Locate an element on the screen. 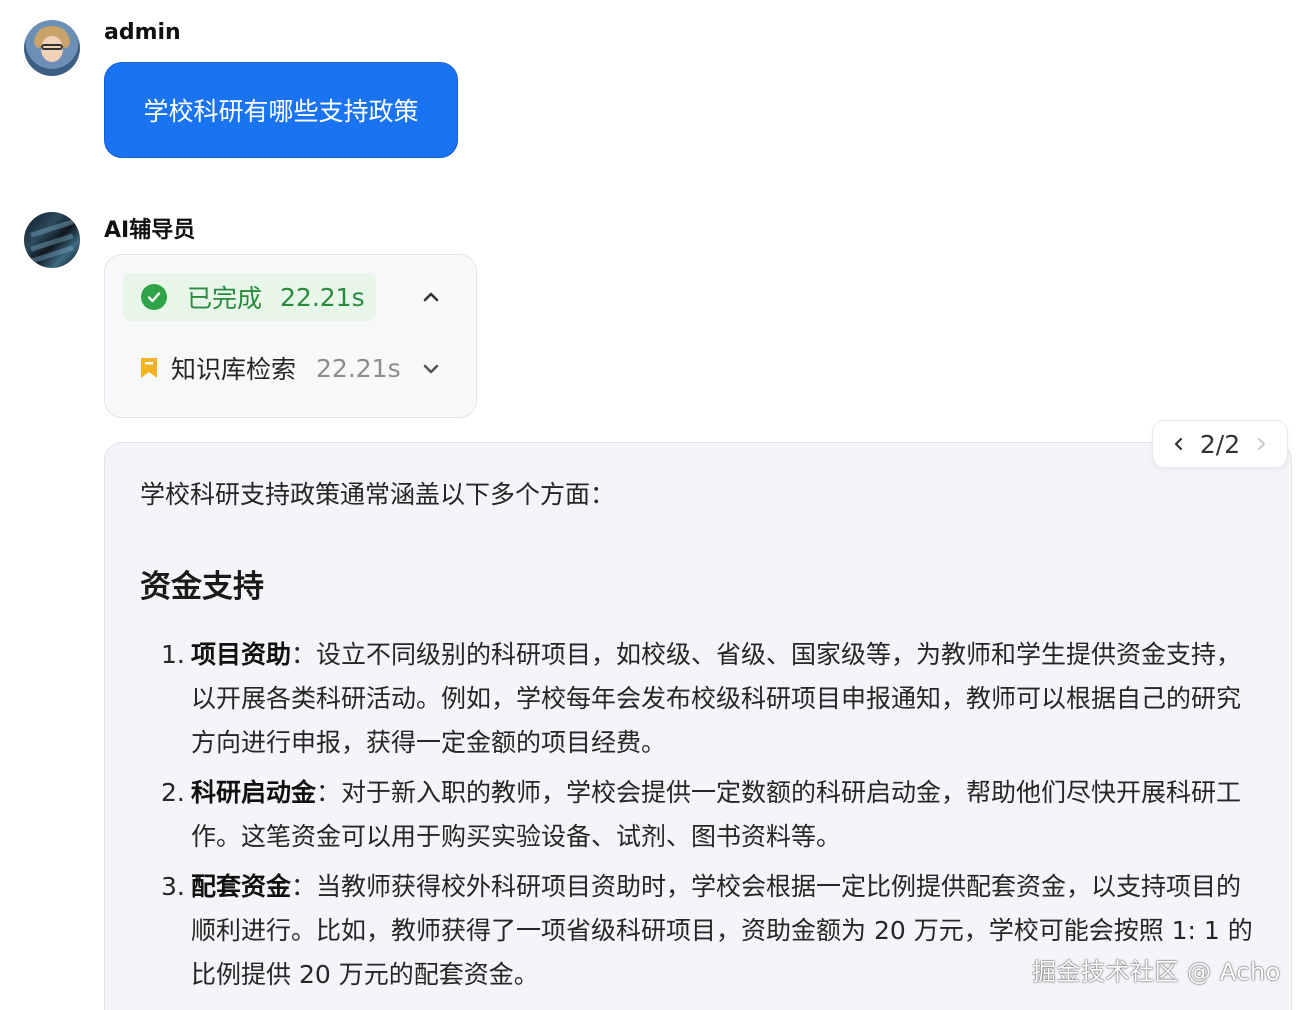 The width and height of the screenshot is (1304, 1010). status-time: 22.21s is located at coordinates (322, 297).